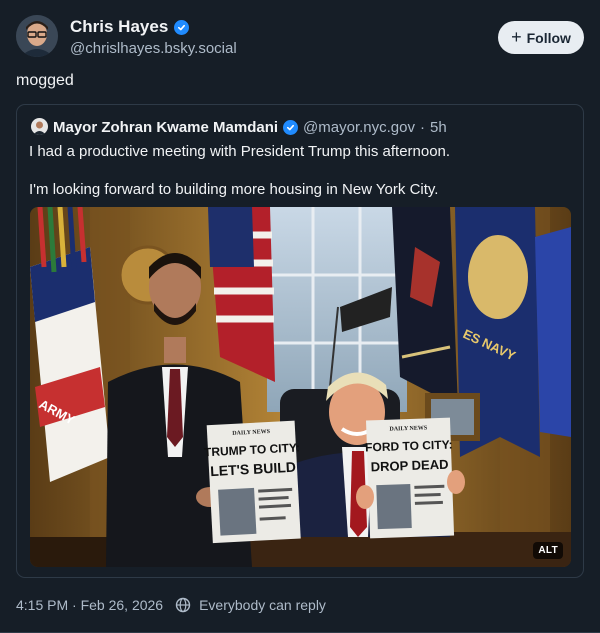 This screenshot has height=633, width=600. Describe the element at coordinates (183, 605) in the screenshot. I see `globe-icon` at that location.